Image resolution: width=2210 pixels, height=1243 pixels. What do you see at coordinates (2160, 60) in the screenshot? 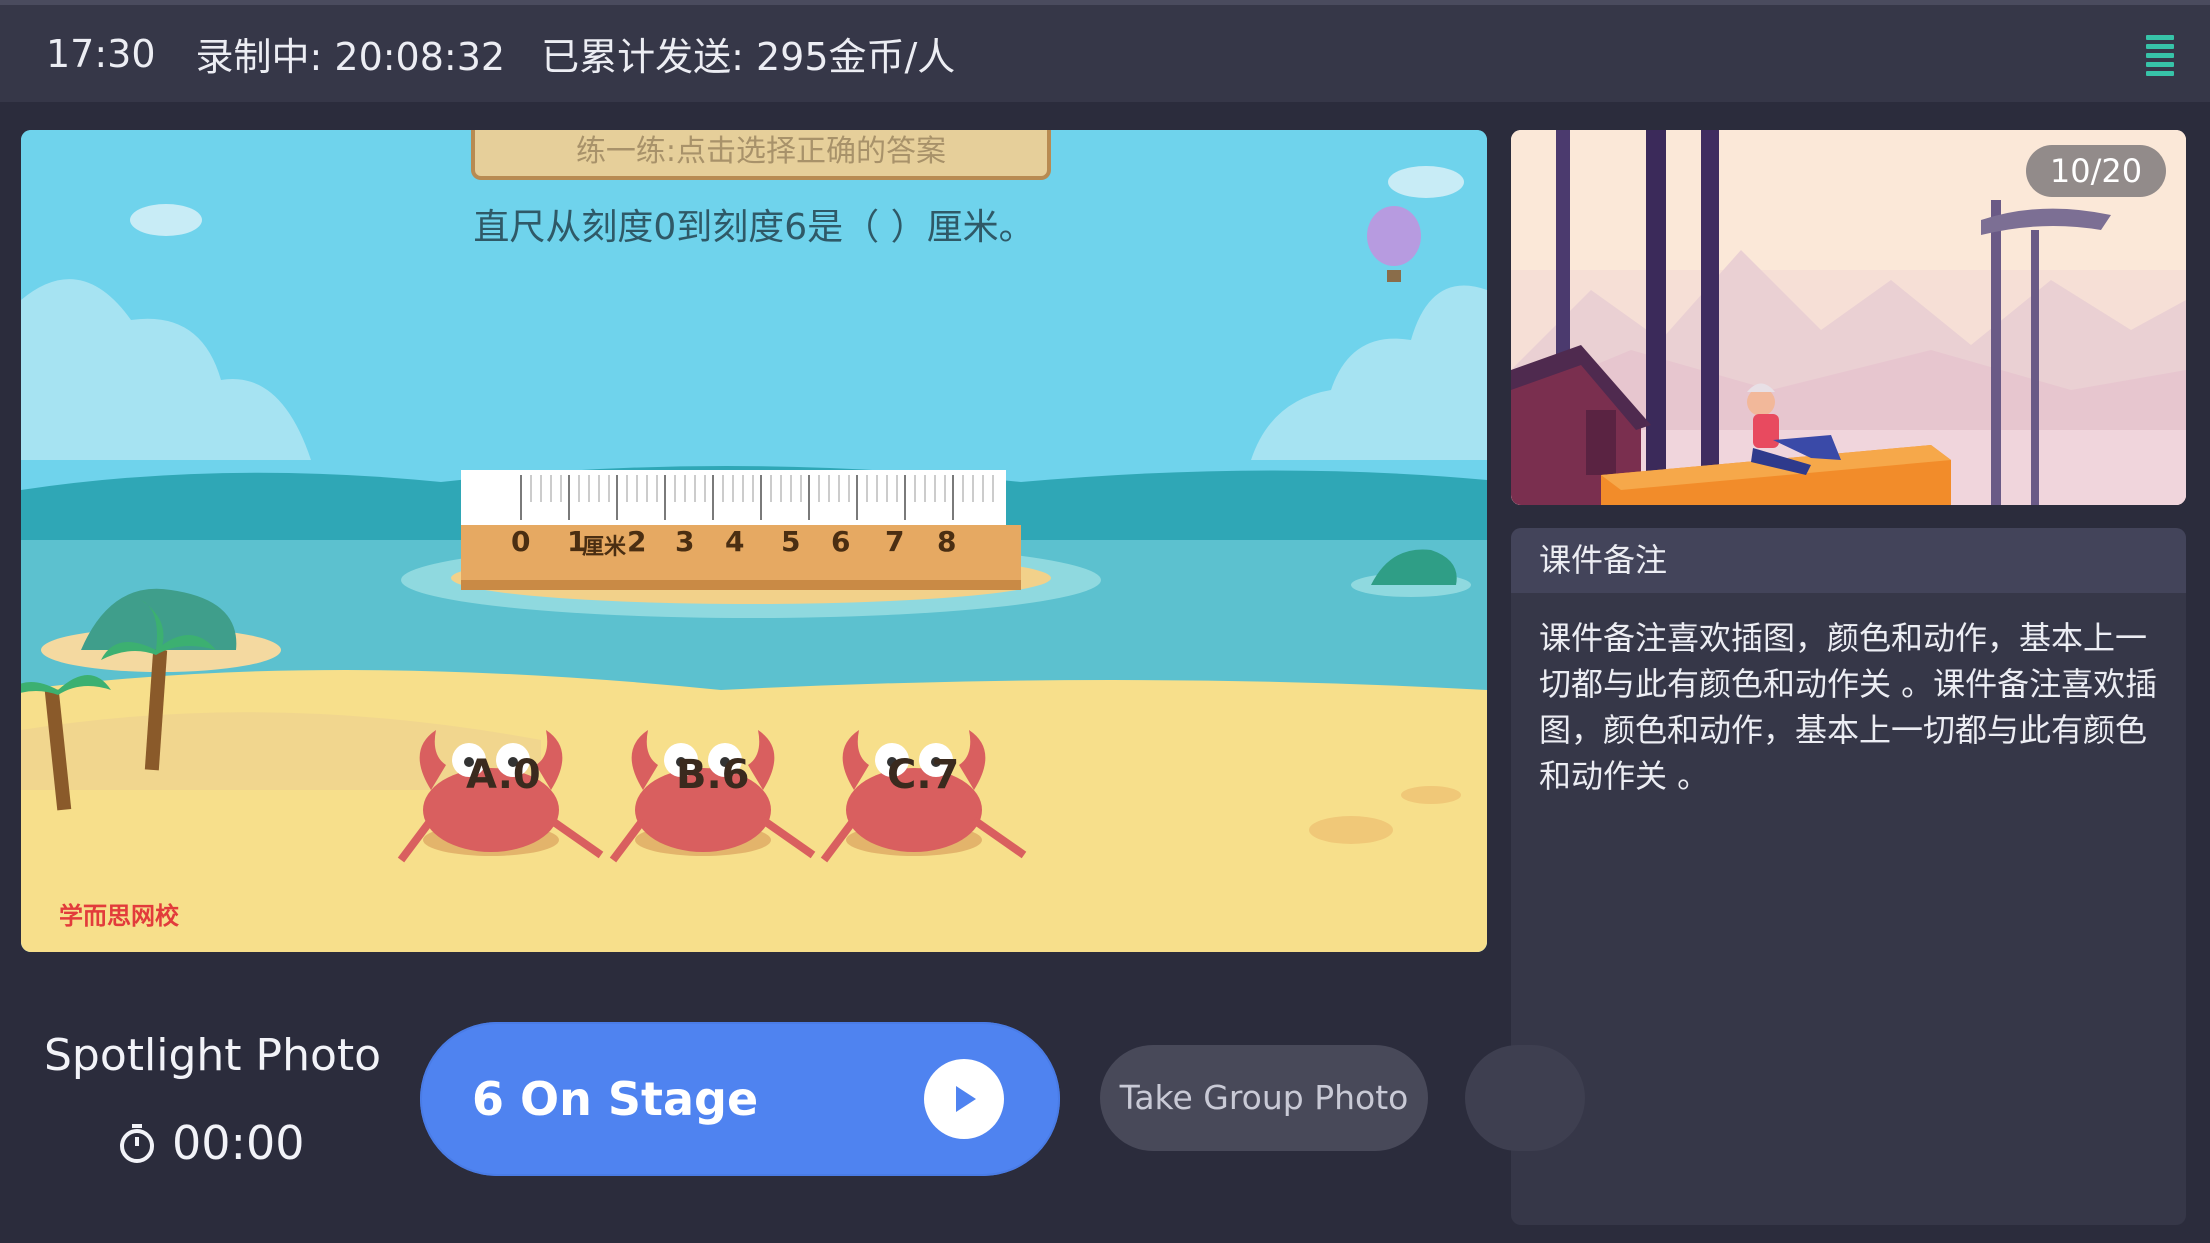
I see `signal-strength-icon` at bounding box center [2160, 60].